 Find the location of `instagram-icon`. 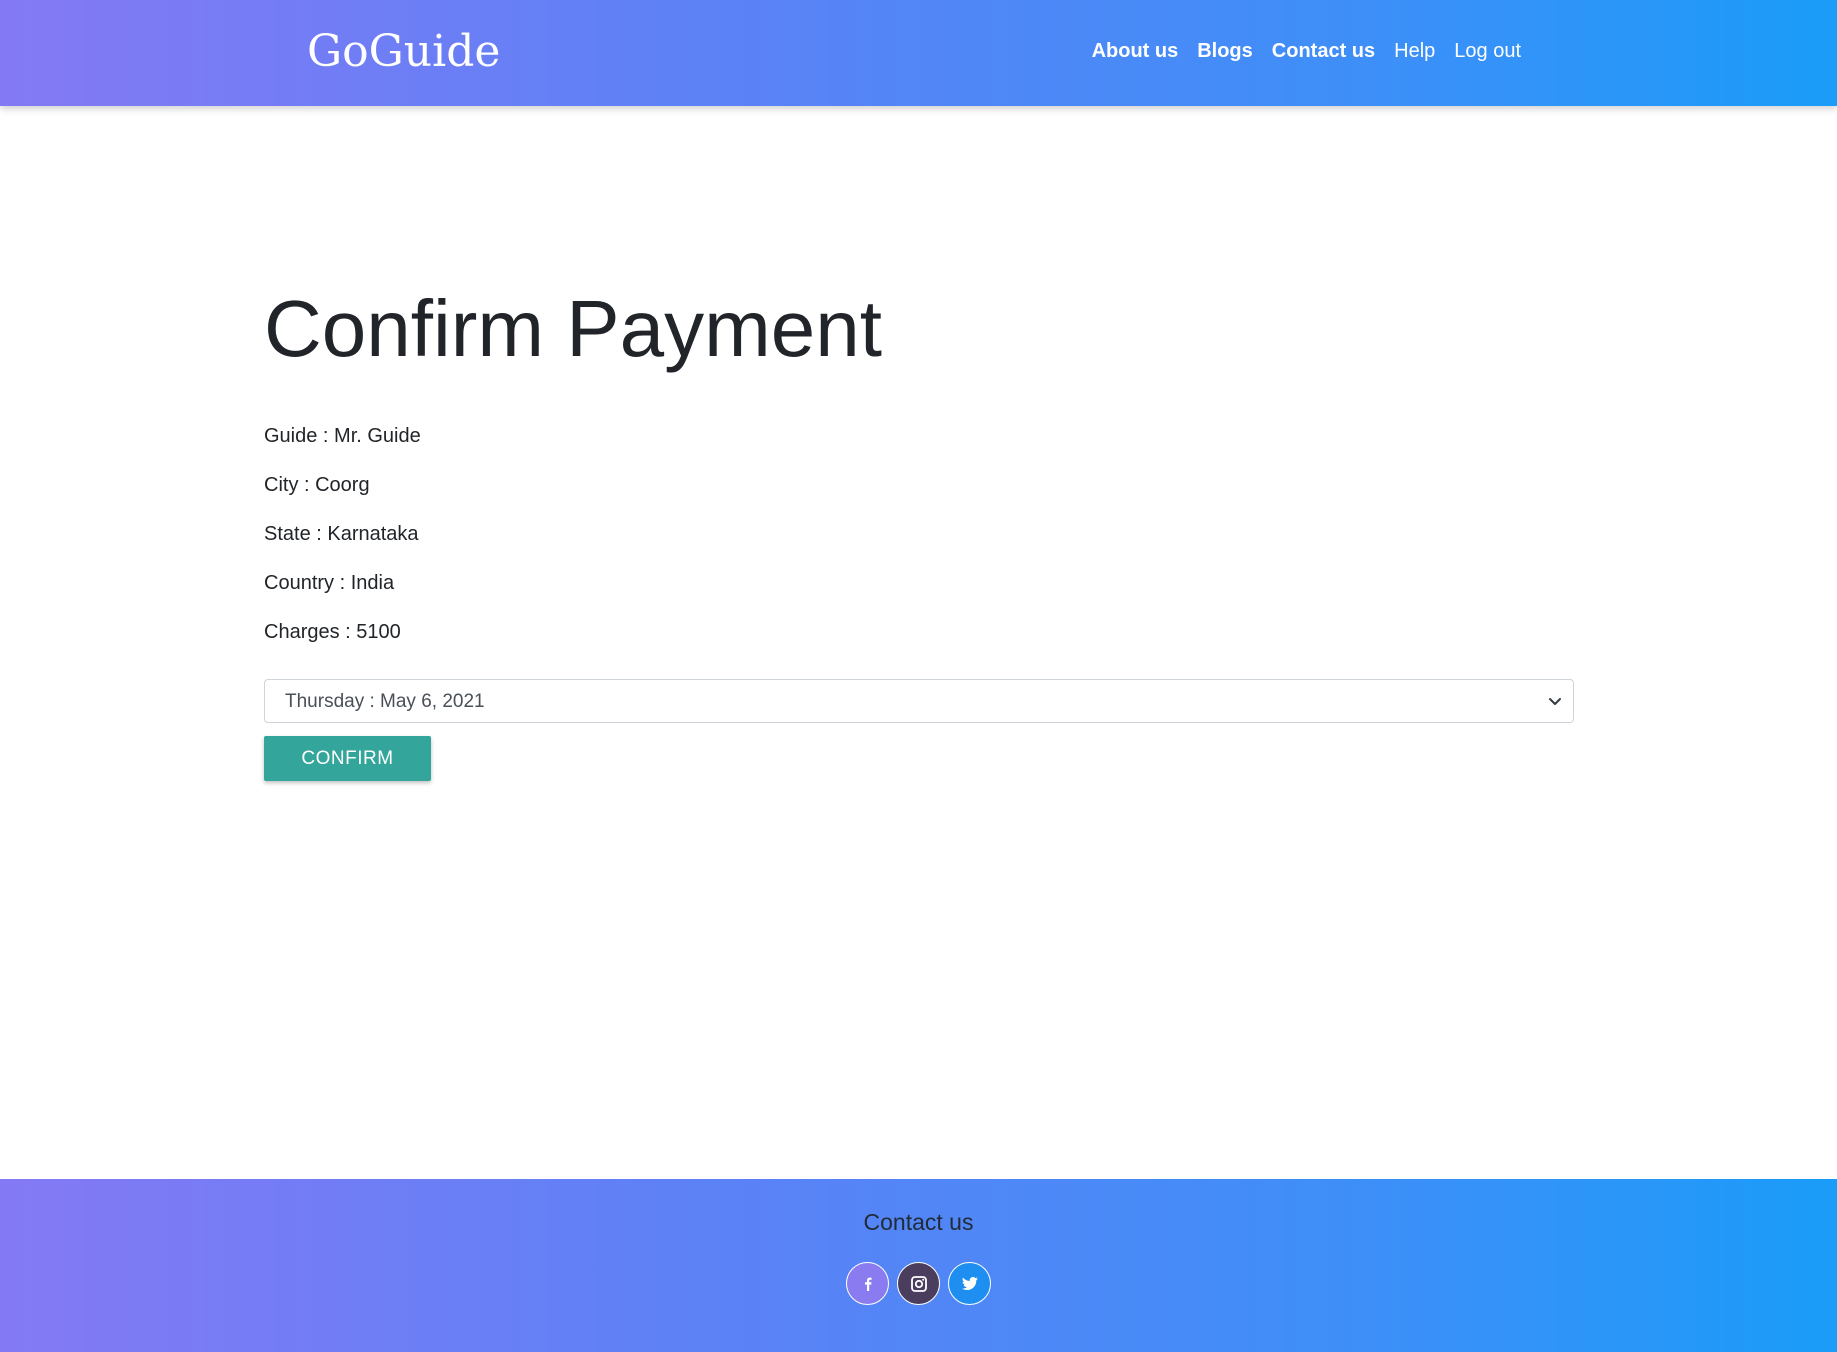

instagram-icon is located at coordinates (918, 1283).